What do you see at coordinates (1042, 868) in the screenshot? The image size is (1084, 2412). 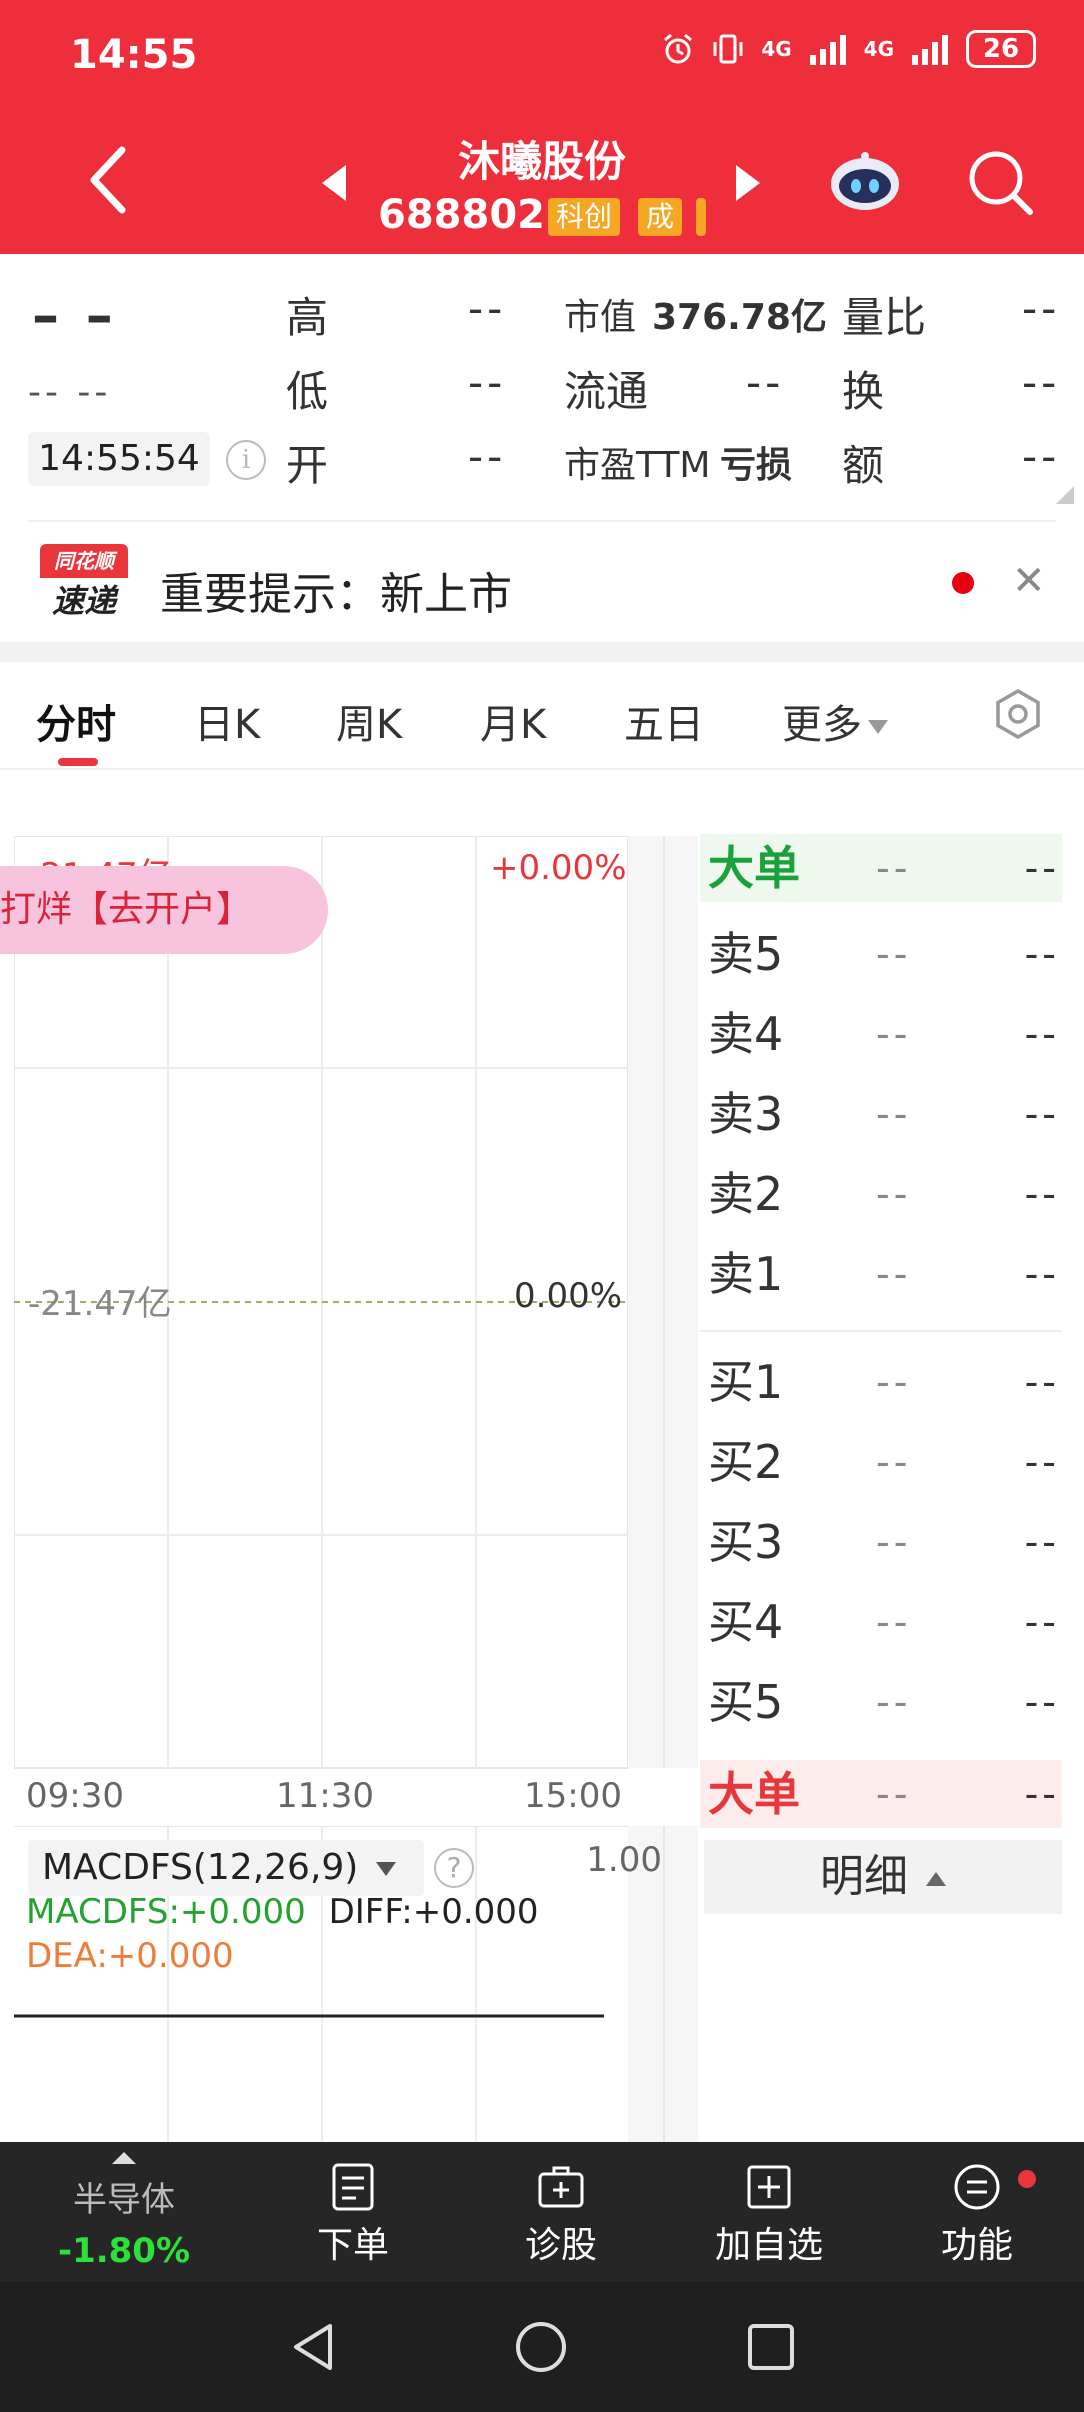 I see `big-order-vol: --` at bounding box center [1042, 868].